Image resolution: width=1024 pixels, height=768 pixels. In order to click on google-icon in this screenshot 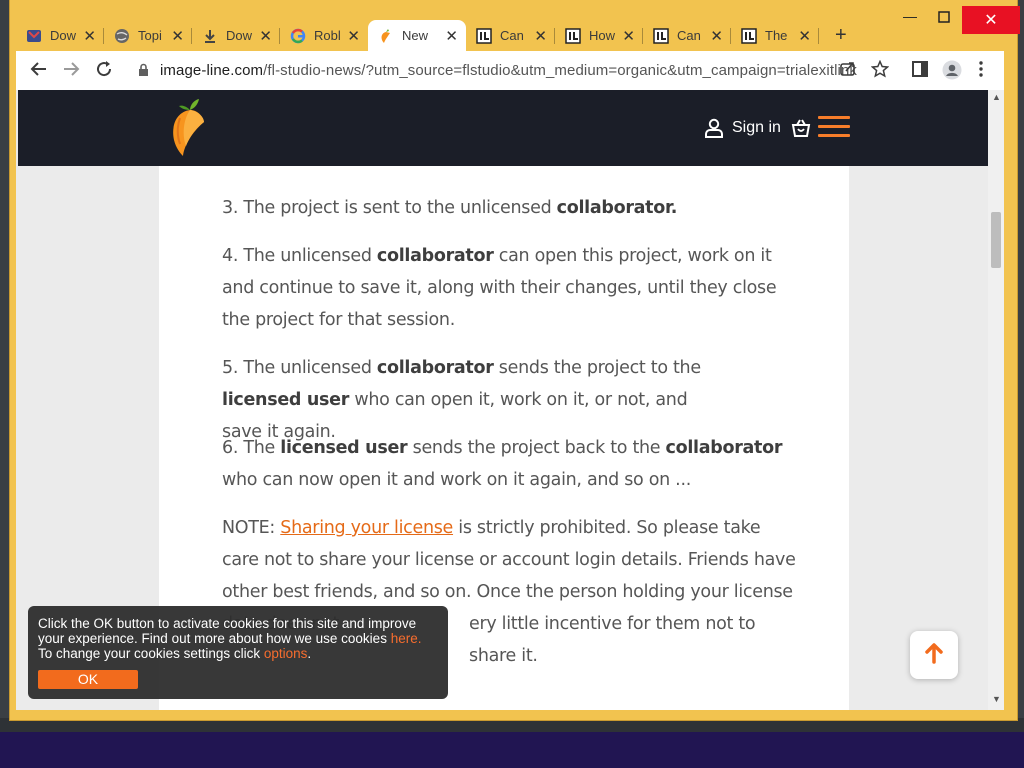, I will do `click(298, 36)`.